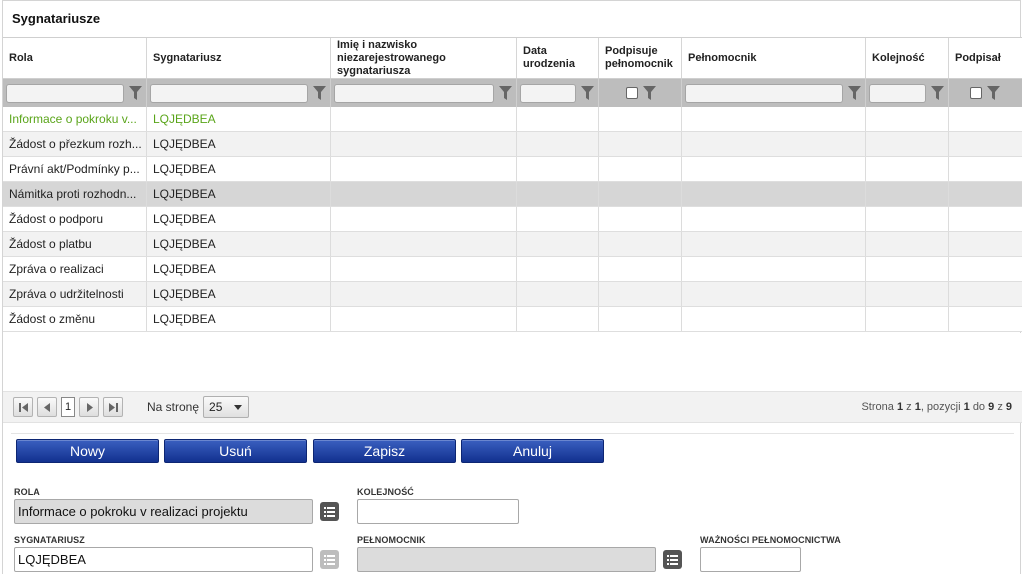  Describe the element at coordinates (229, 93) in the screenshot. I see `filter-input-sygnatariusz` at that location.